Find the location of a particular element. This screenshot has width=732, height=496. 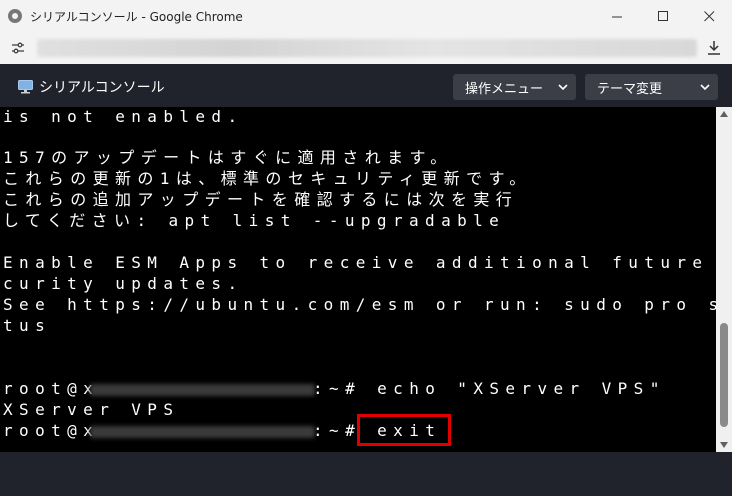

terminal-line: tus is located at coordinates (27, 325).